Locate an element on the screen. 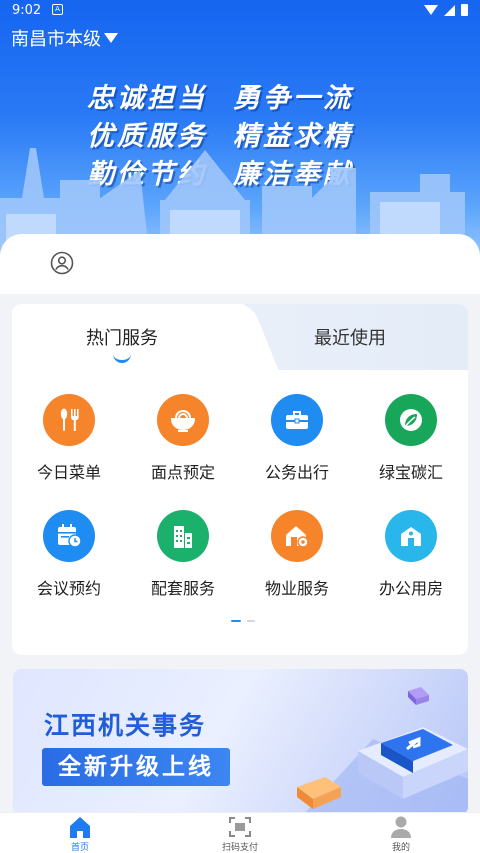  tab-recent-used: 最近使用 is located at coordinates (350, 337).